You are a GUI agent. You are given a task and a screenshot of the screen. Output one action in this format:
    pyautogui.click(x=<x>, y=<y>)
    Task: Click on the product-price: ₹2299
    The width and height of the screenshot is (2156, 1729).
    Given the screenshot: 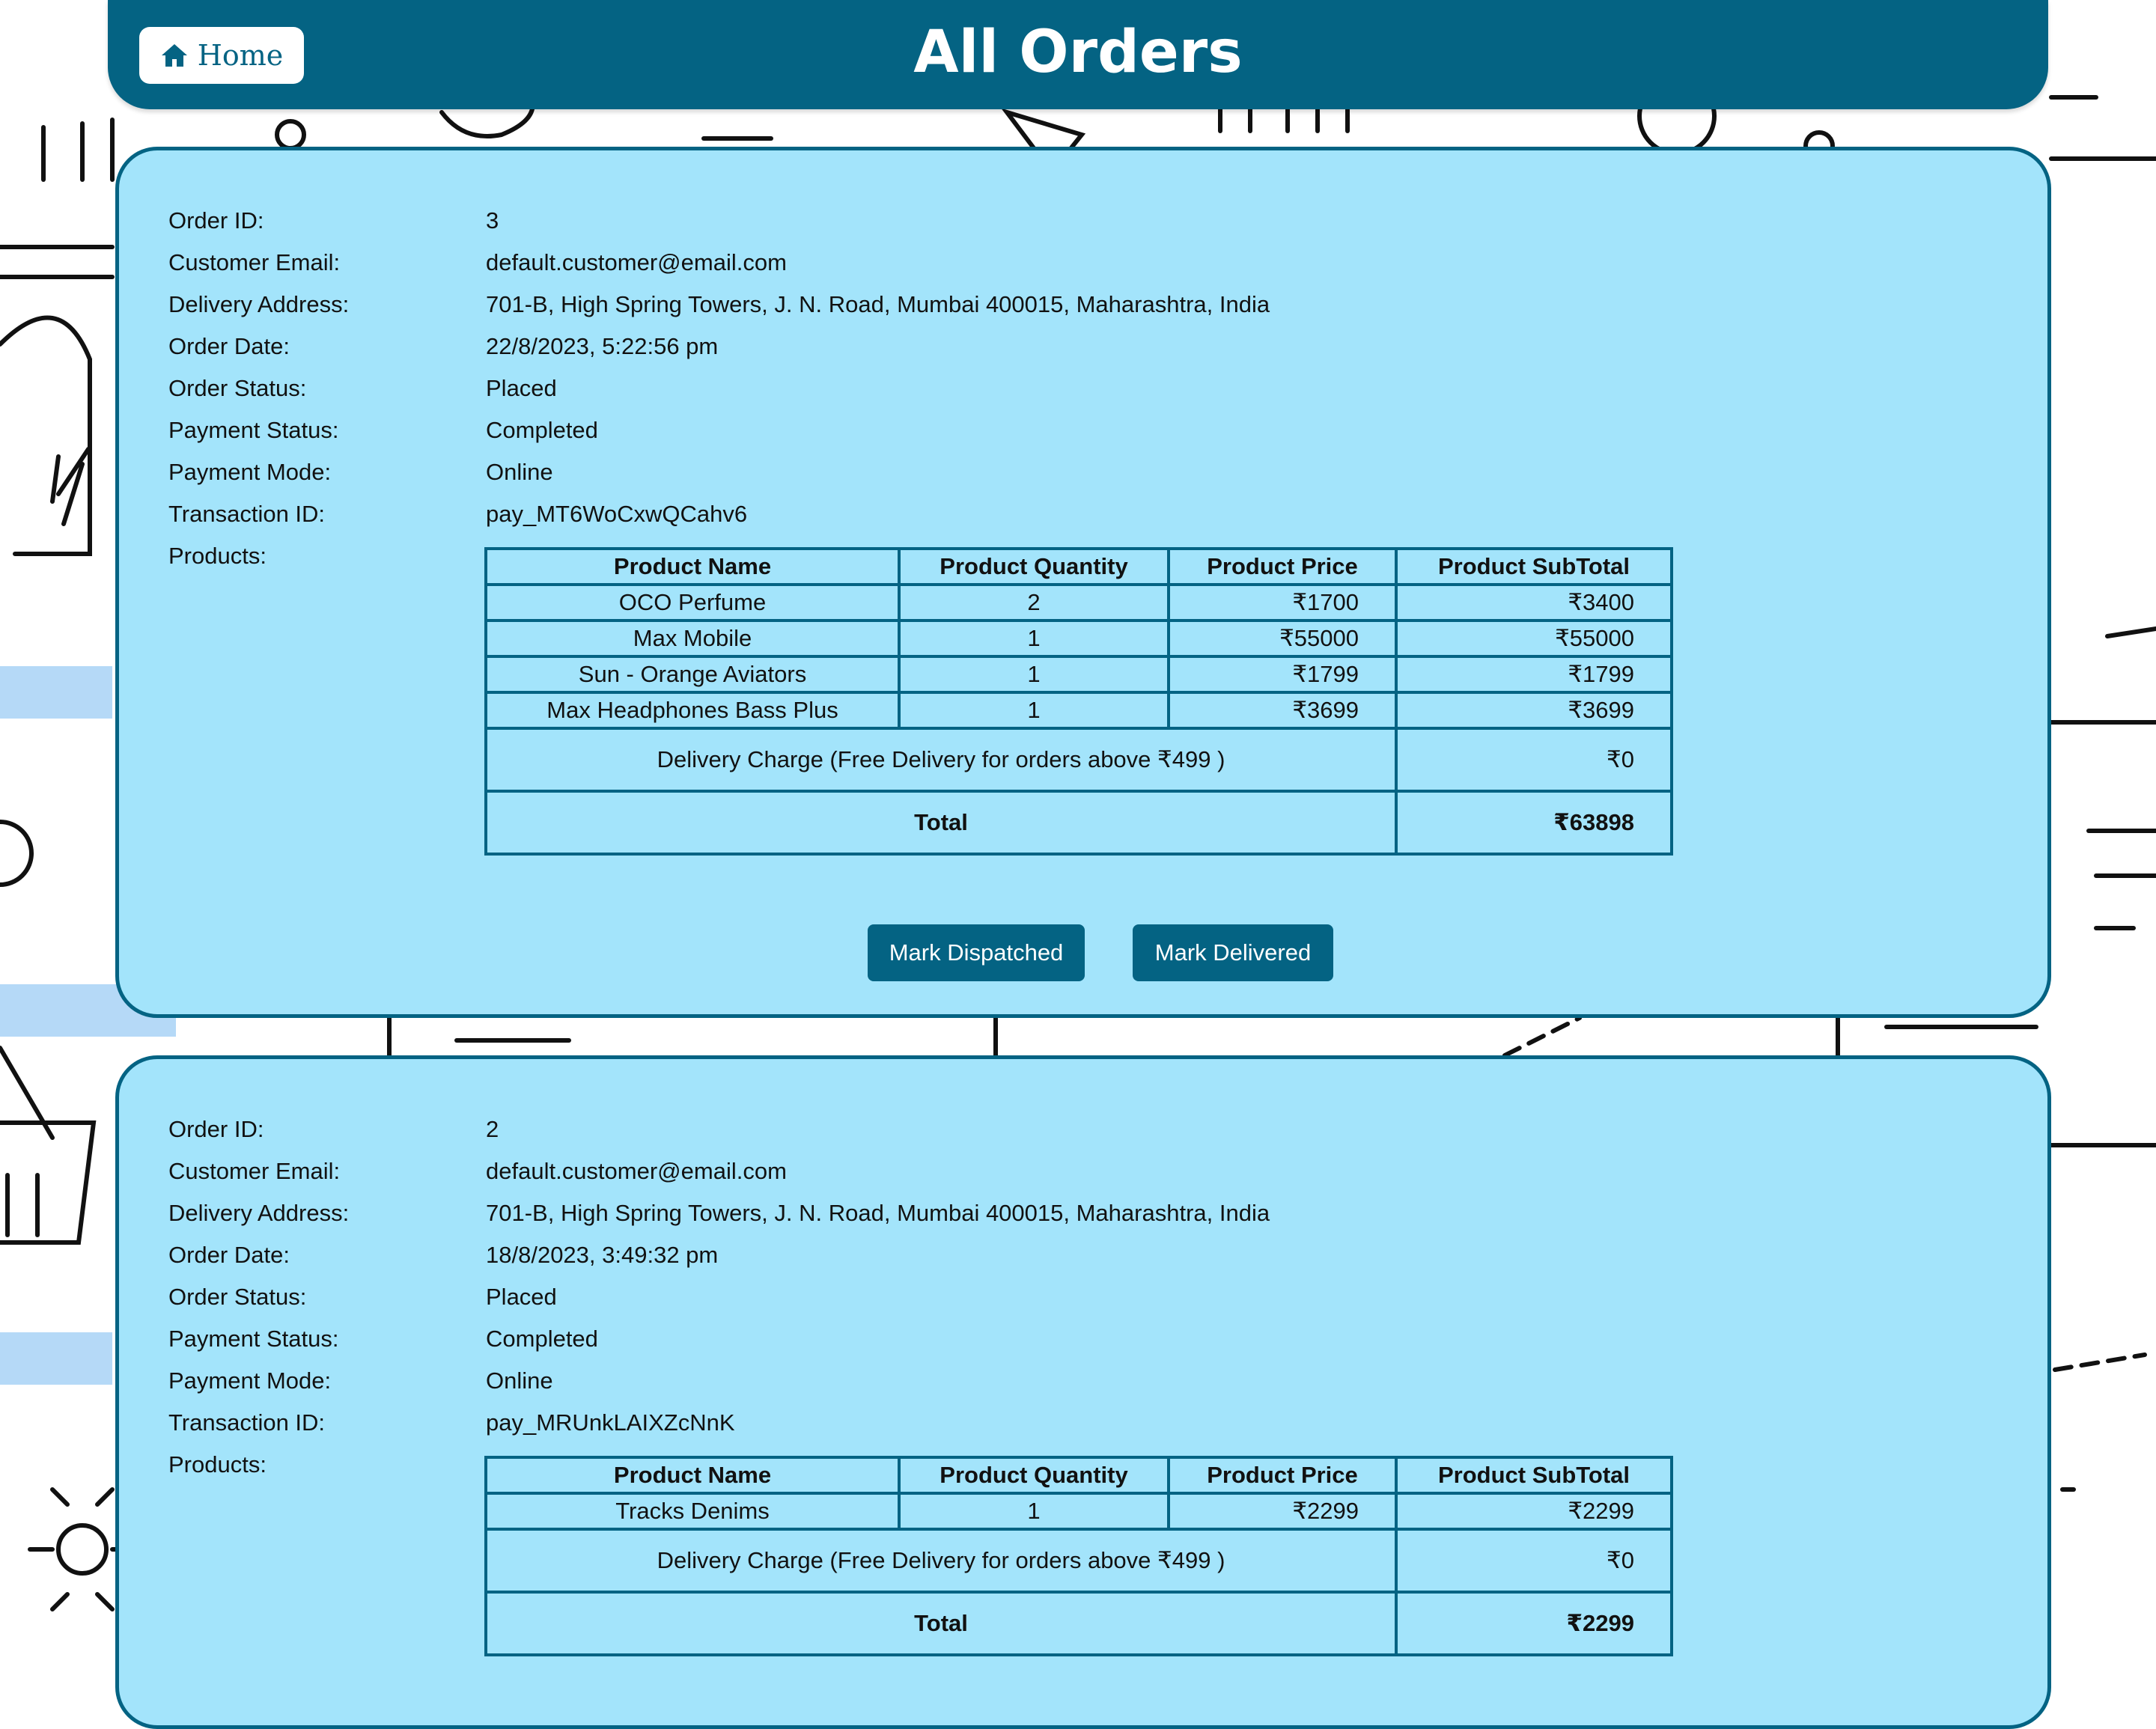 What is the action you would take?
    pyautogui.click(x=1282, y=1511)
    